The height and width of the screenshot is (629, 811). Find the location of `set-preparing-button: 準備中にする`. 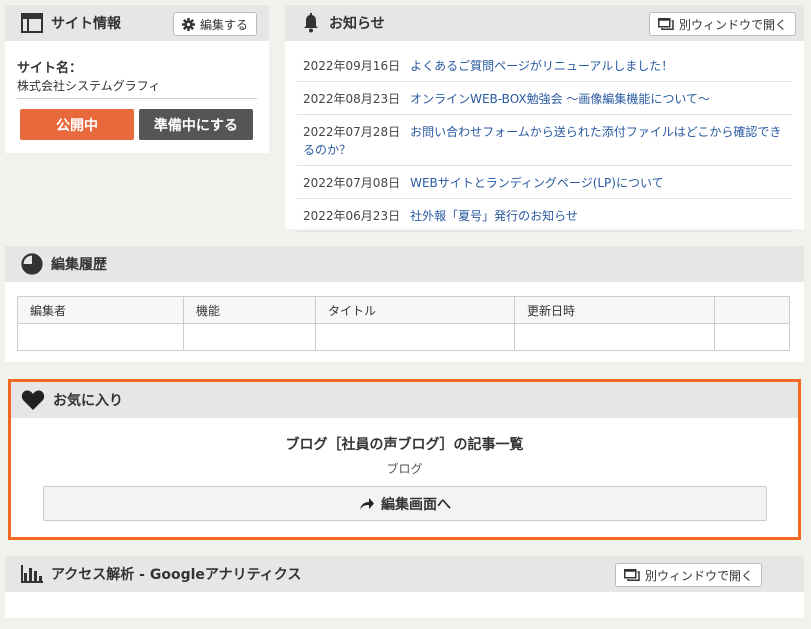

set-preparing-button: 準備中にする is located at coordinates (196, 124).